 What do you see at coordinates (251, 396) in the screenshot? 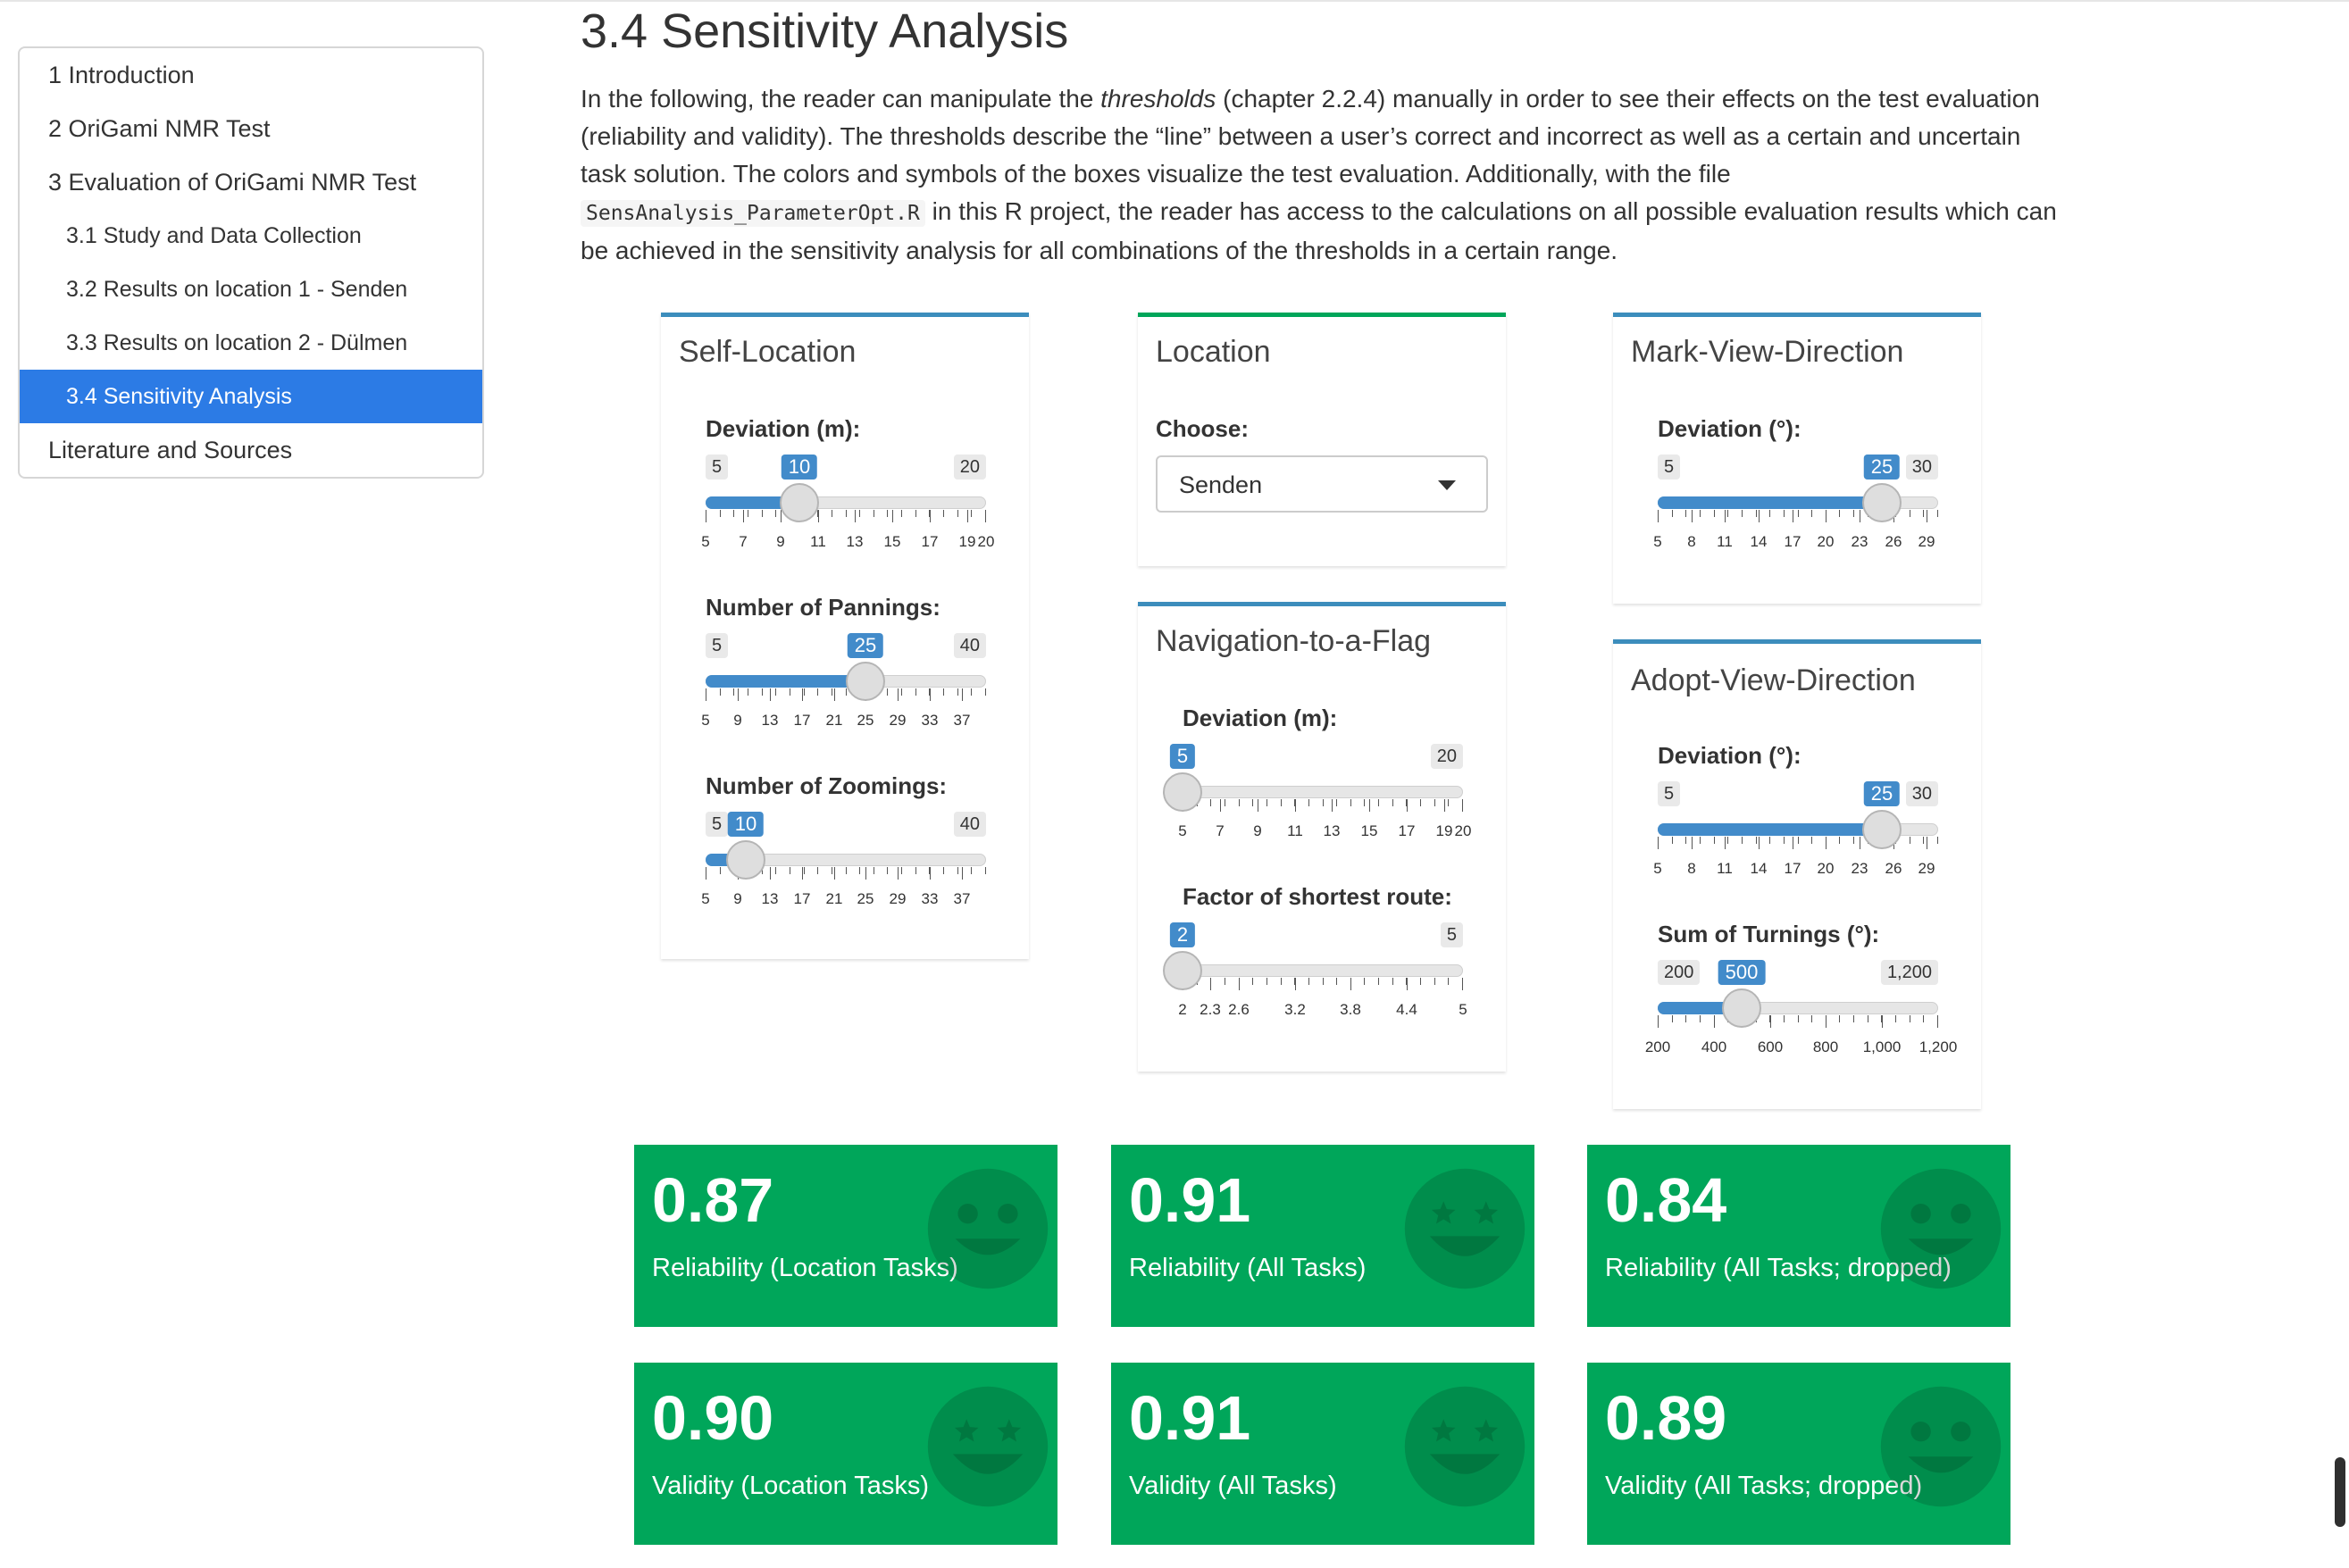
I see `toc-item-sensitivity-analysis: 3.4 Sensitivity Analysis` at bounding box center [251, 396].